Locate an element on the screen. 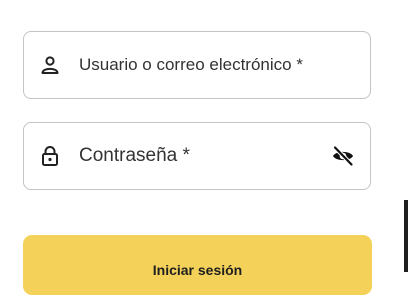  eye-off-icon is located at coordinates (343, 156).